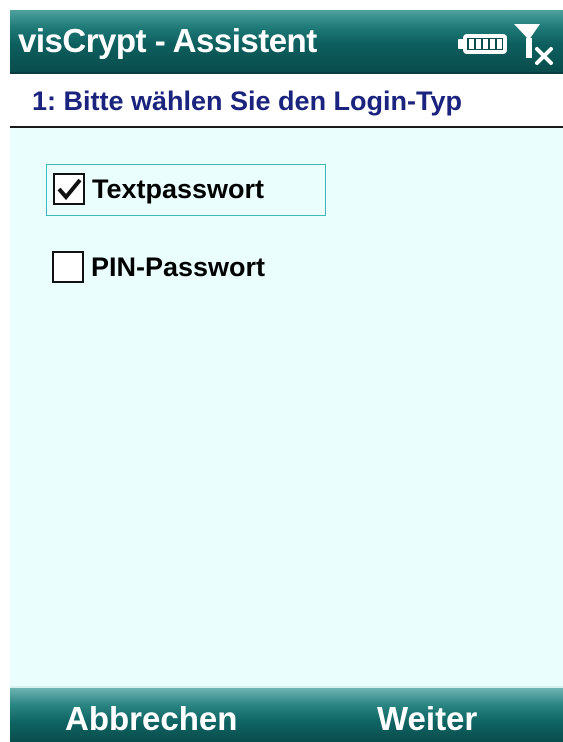 This screenshot has height=742, width=563. What do you see at coordinates (286, 714) in the screenshot?
I see `softkey-bar: Abbrechen Weiter` at bounding box center [286, 714].